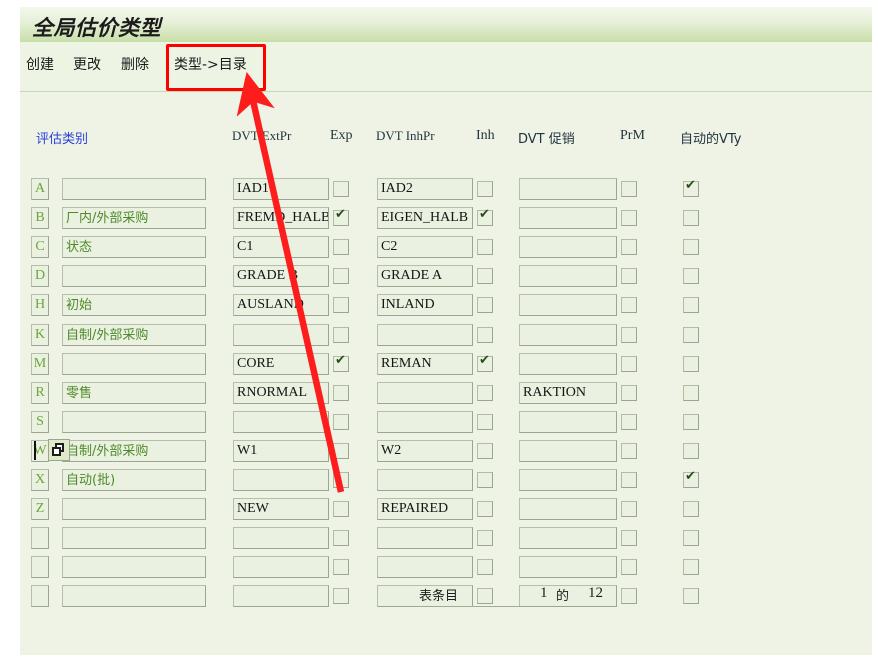 Image resolution: width=878 pixels, height=661 pixels. Describe the element at coordinates (40, 363) in the screenshot. I see `row-key-field: M` at that location.